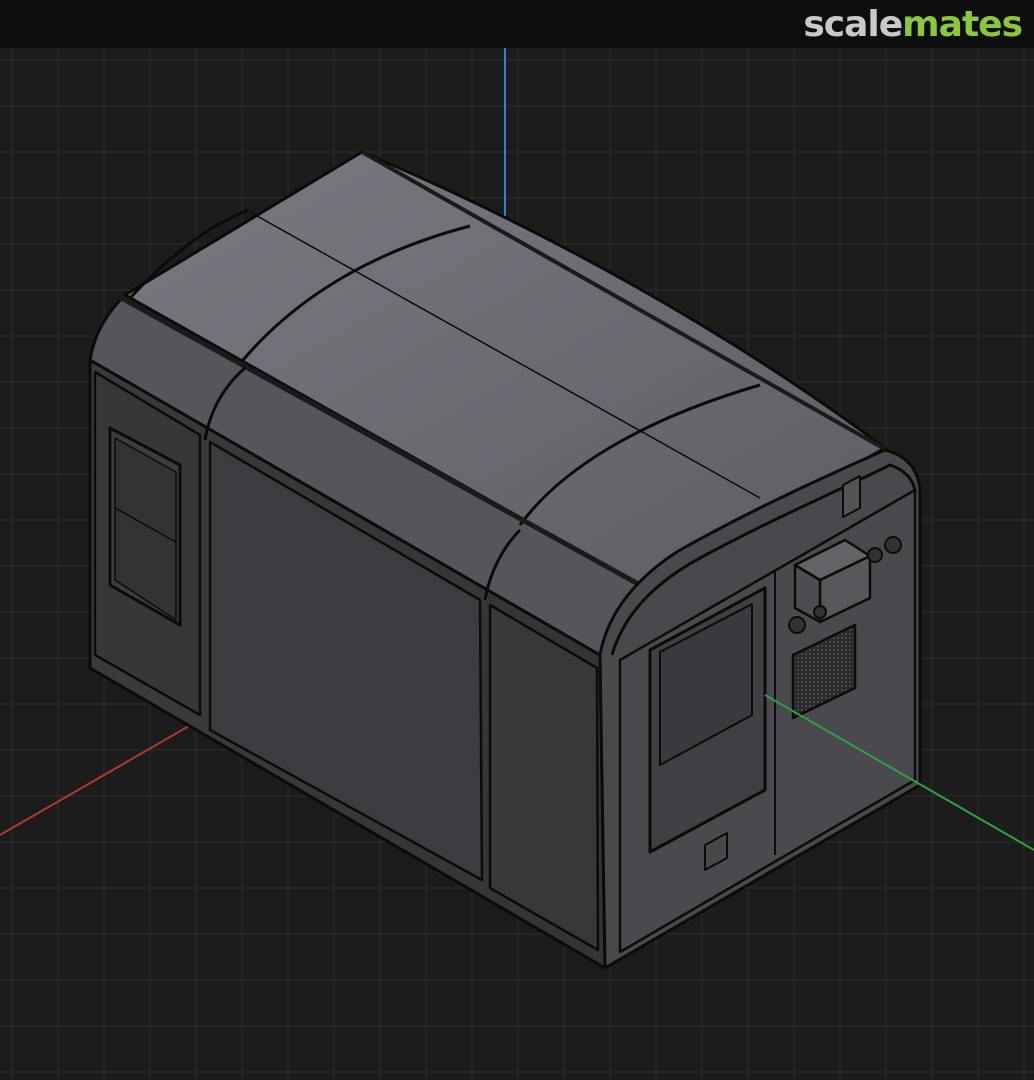 This screenshot has height=1080, width=1034. I want to click on logo-text-scale: scale, so click(853, 24).